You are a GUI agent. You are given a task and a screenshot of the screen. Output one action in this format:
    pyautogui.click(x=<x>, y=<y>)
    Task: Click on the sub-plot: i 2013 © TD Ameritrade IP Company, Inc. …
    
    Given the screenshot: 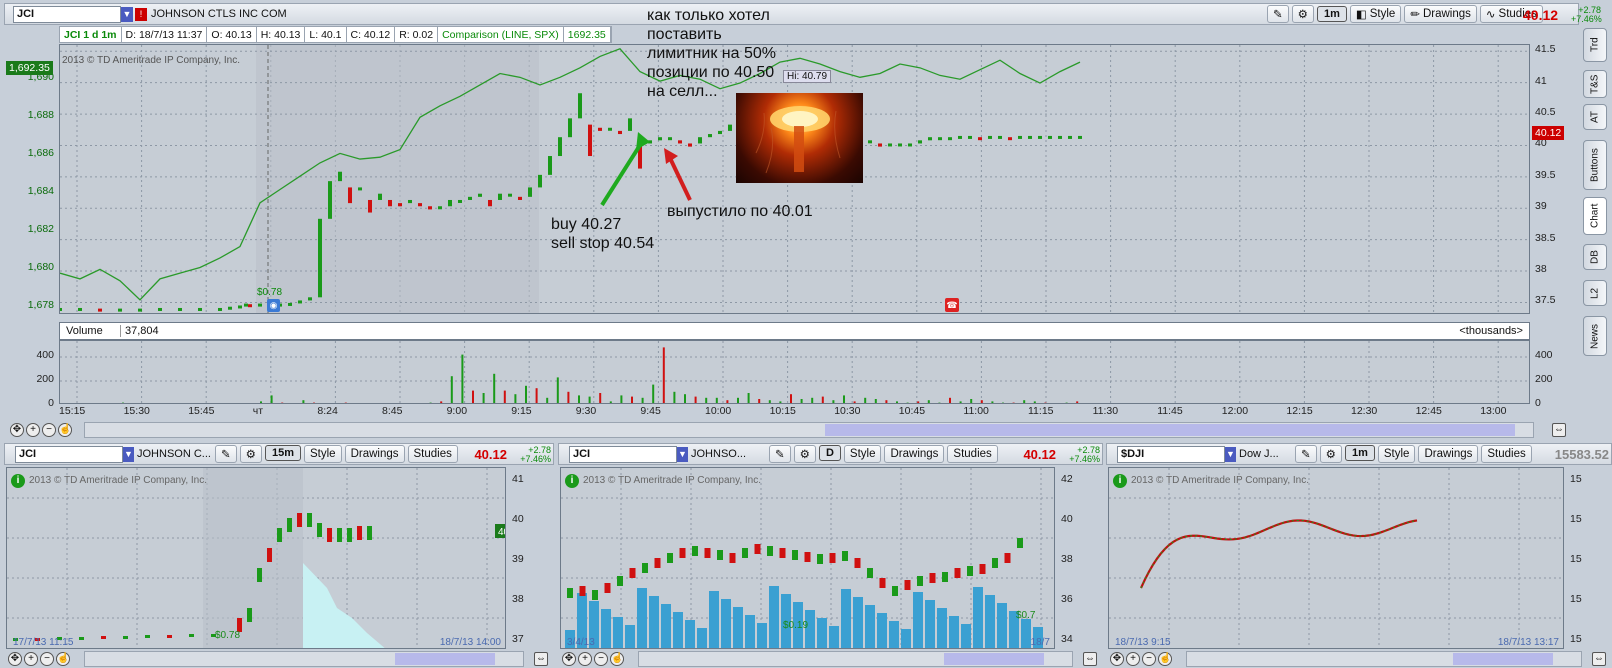 What is the action you would take?
    pyautogui.click(x=1336, y=558)
    